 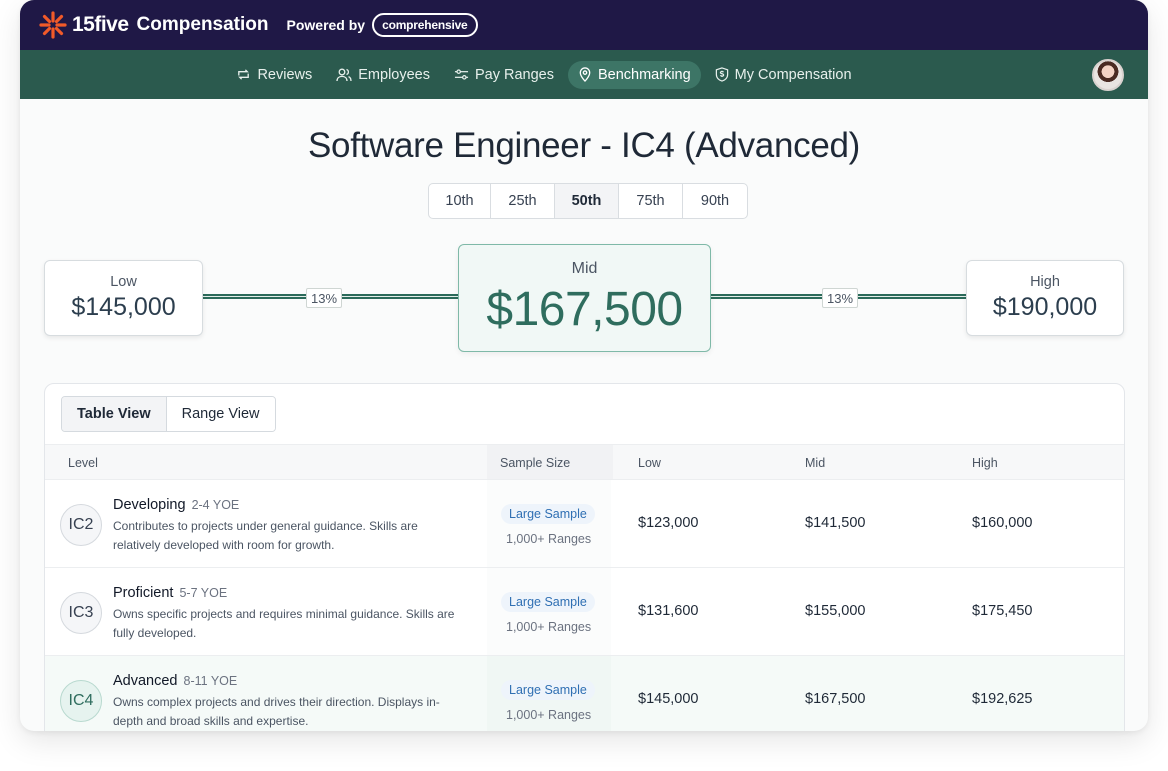 What do you see at coordinates (649, 463) in the screenshot?
I see `header-low: Low` at bounding box center [649, 463].